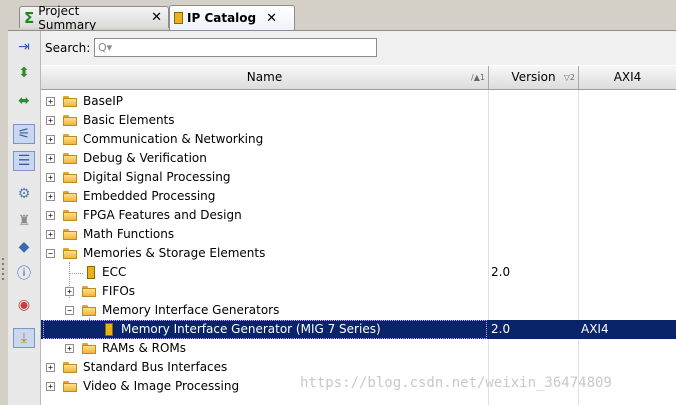  I want to click on editor-tab-bar: Σ Project Summary ✕ IP Catalog ✕, so click(338, 16).